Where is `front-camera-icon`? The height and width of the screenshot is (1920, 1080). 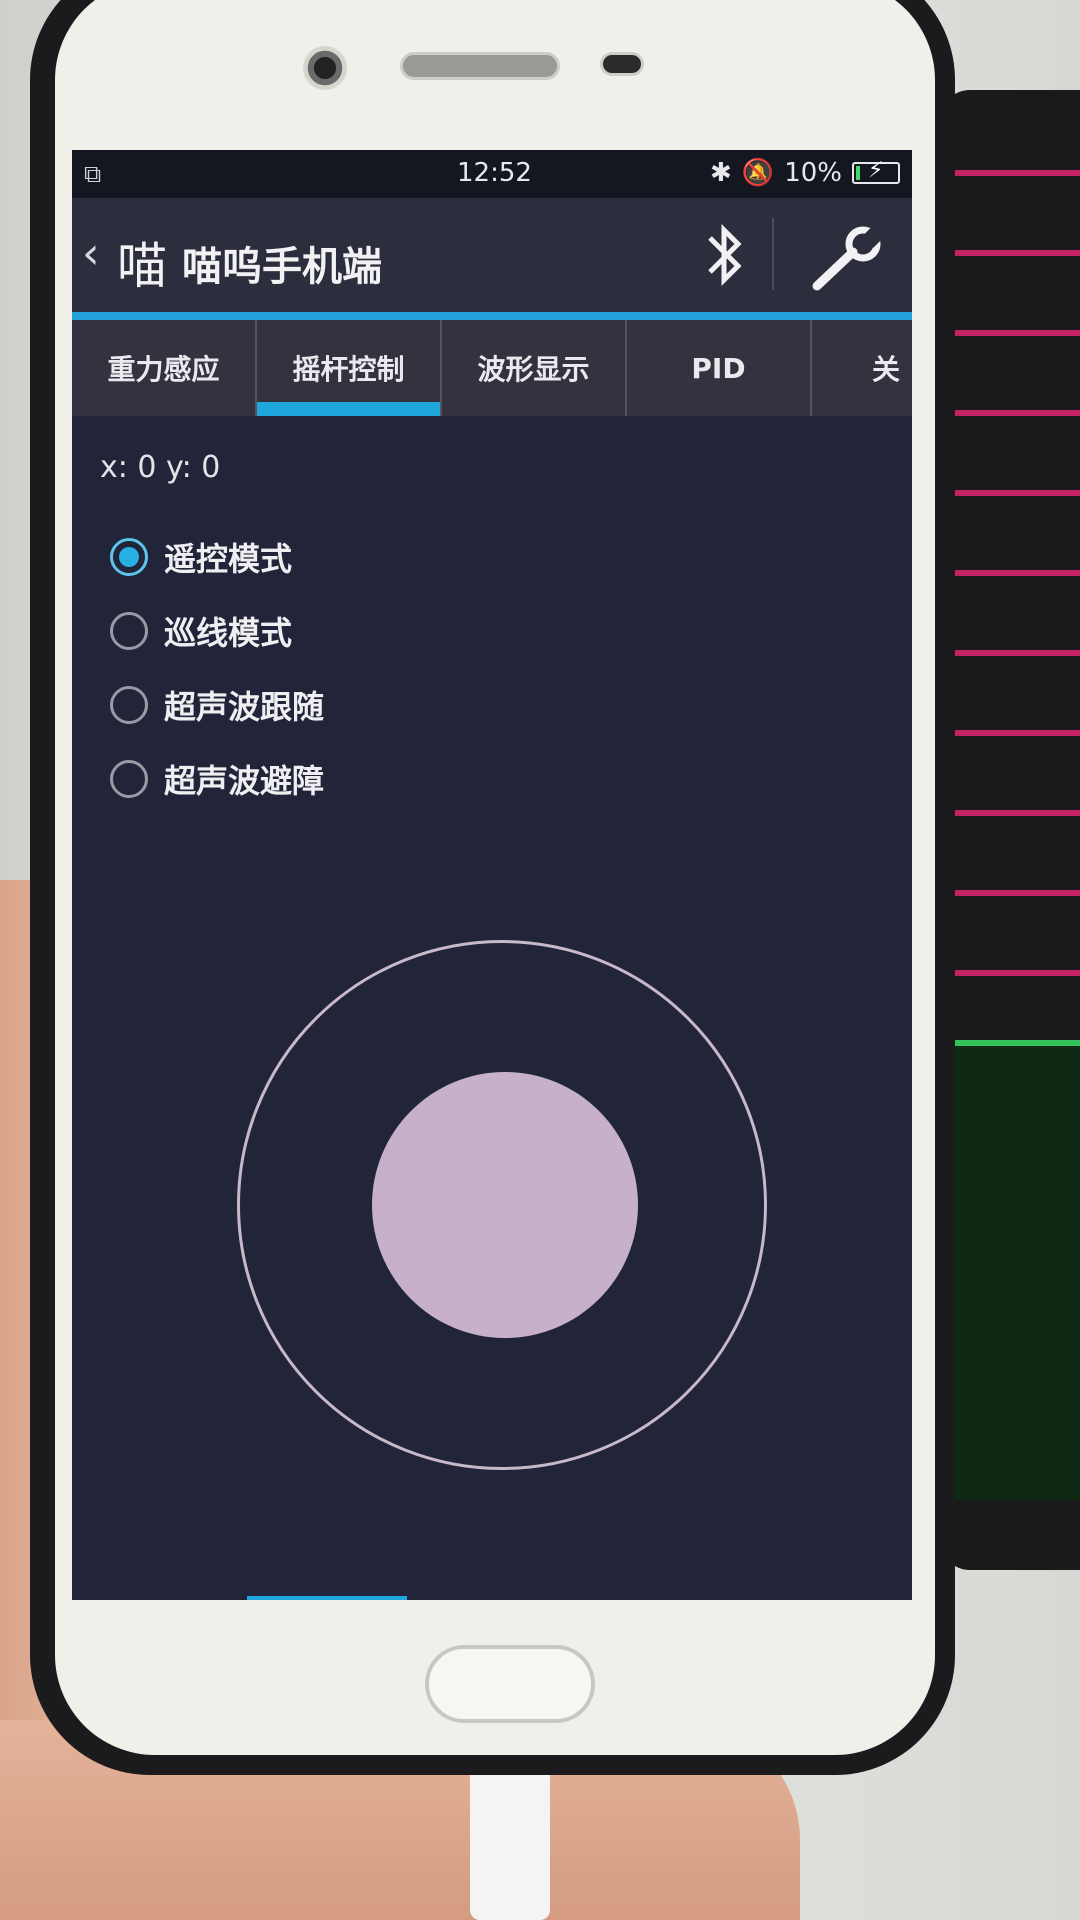 front-camera-icon is located at coordinates (325, 68).